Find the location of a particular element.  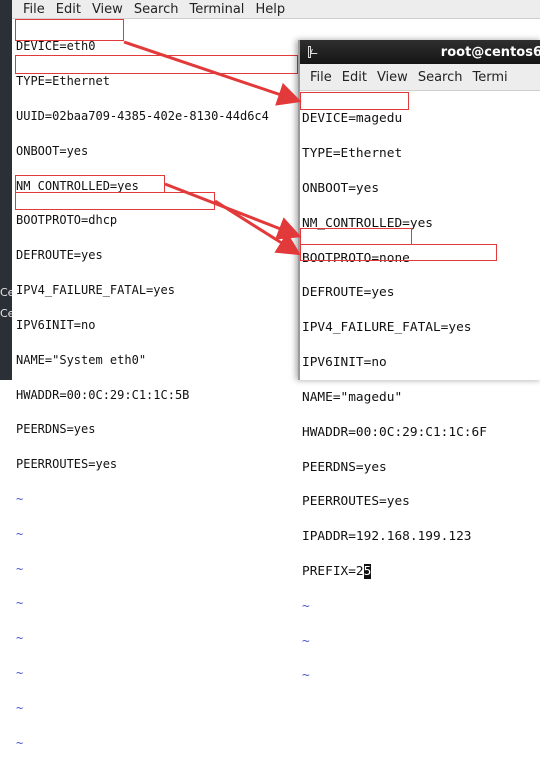

text-line: NAME="magedu" is located at coordinates (352, 397).